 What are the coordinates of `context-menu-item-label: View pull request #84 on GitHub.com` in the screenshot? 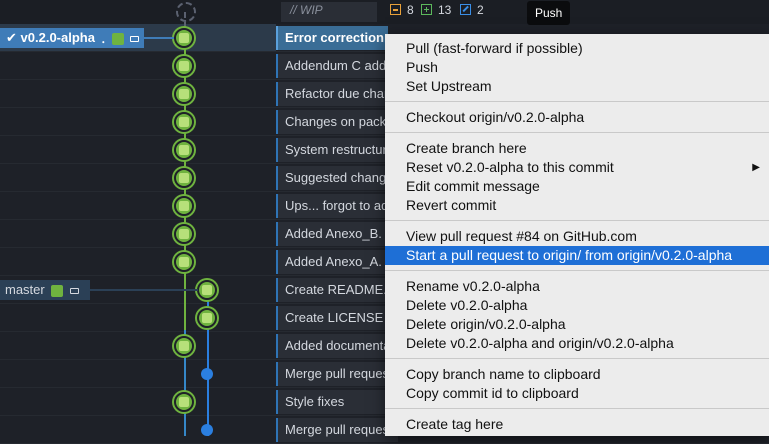 It's located at (521, 236).